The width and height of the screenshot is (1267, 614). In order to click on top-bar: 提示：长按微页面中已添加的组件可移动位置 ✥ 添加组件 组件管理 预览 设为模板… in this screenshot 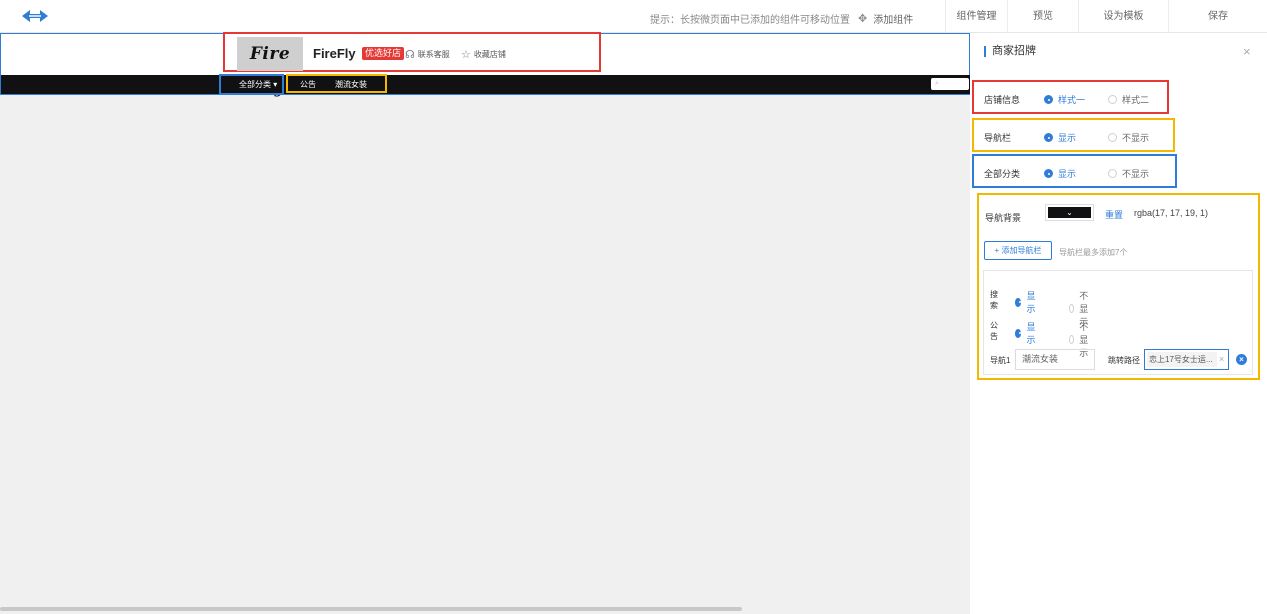, I will do `click(633, 16)`.